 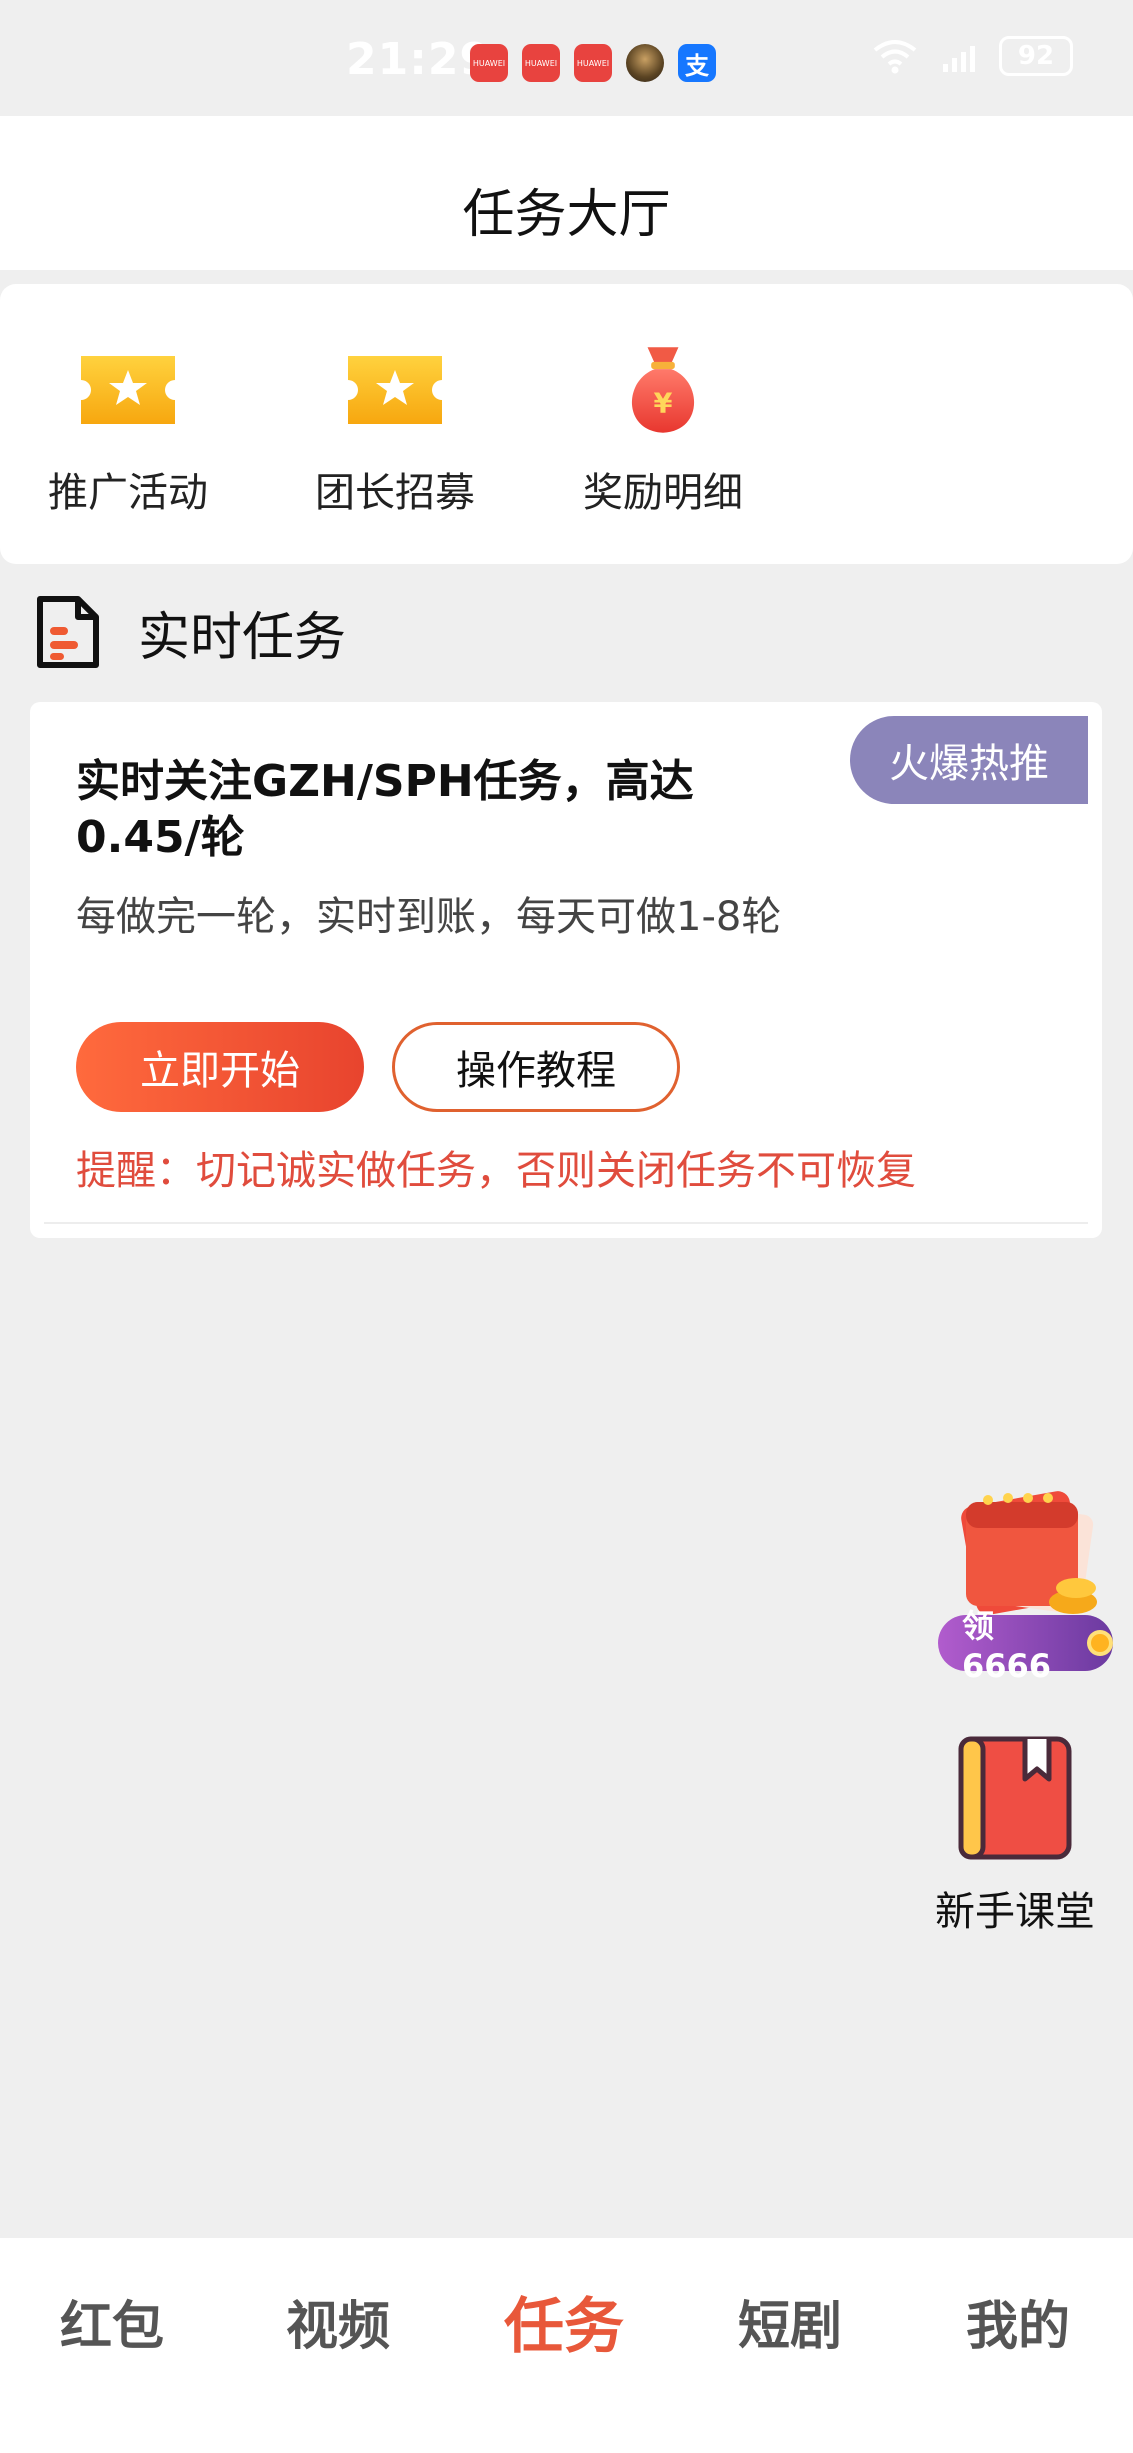 What do you see at coordinates (429, 917) in the screenshot?
I see `task-description: 每做完一轮，实时到账，每天可做1-8轮` at bounding box center [429, 917].